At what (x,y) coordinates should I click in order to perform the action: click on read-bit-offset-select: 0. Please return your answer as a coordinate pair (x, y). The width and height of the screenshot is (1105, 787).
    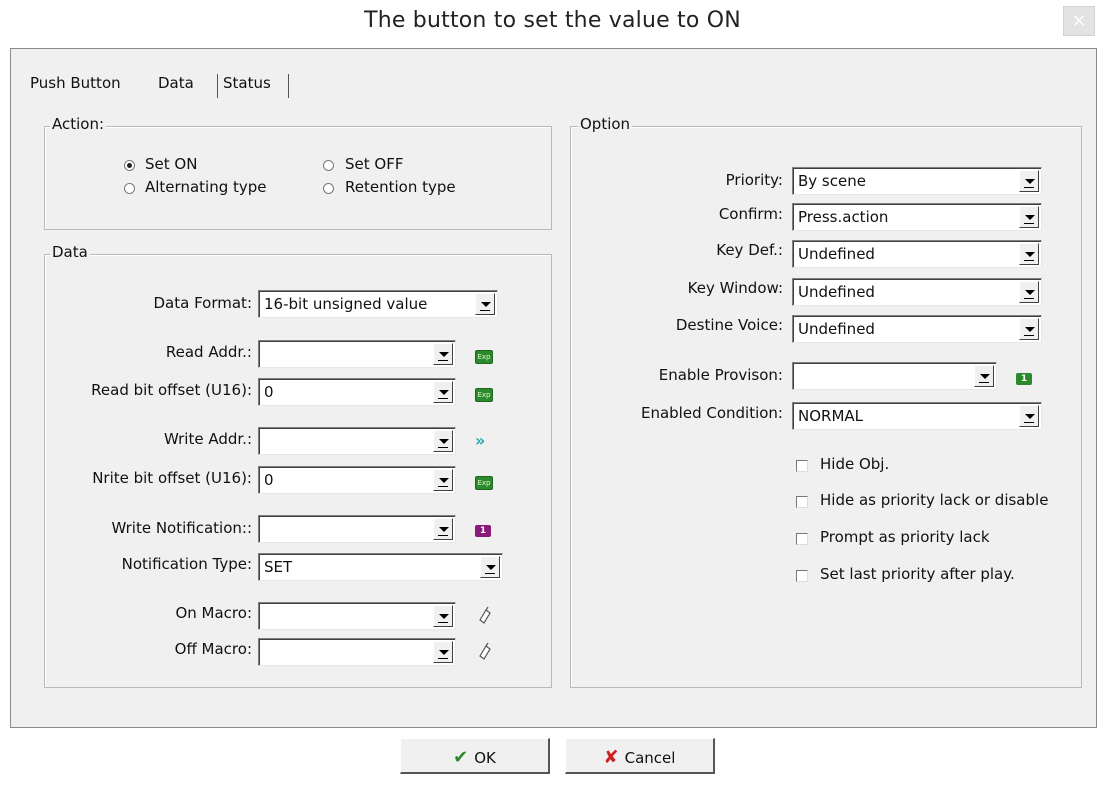
    Looking at the image, I should click on (357, 392).